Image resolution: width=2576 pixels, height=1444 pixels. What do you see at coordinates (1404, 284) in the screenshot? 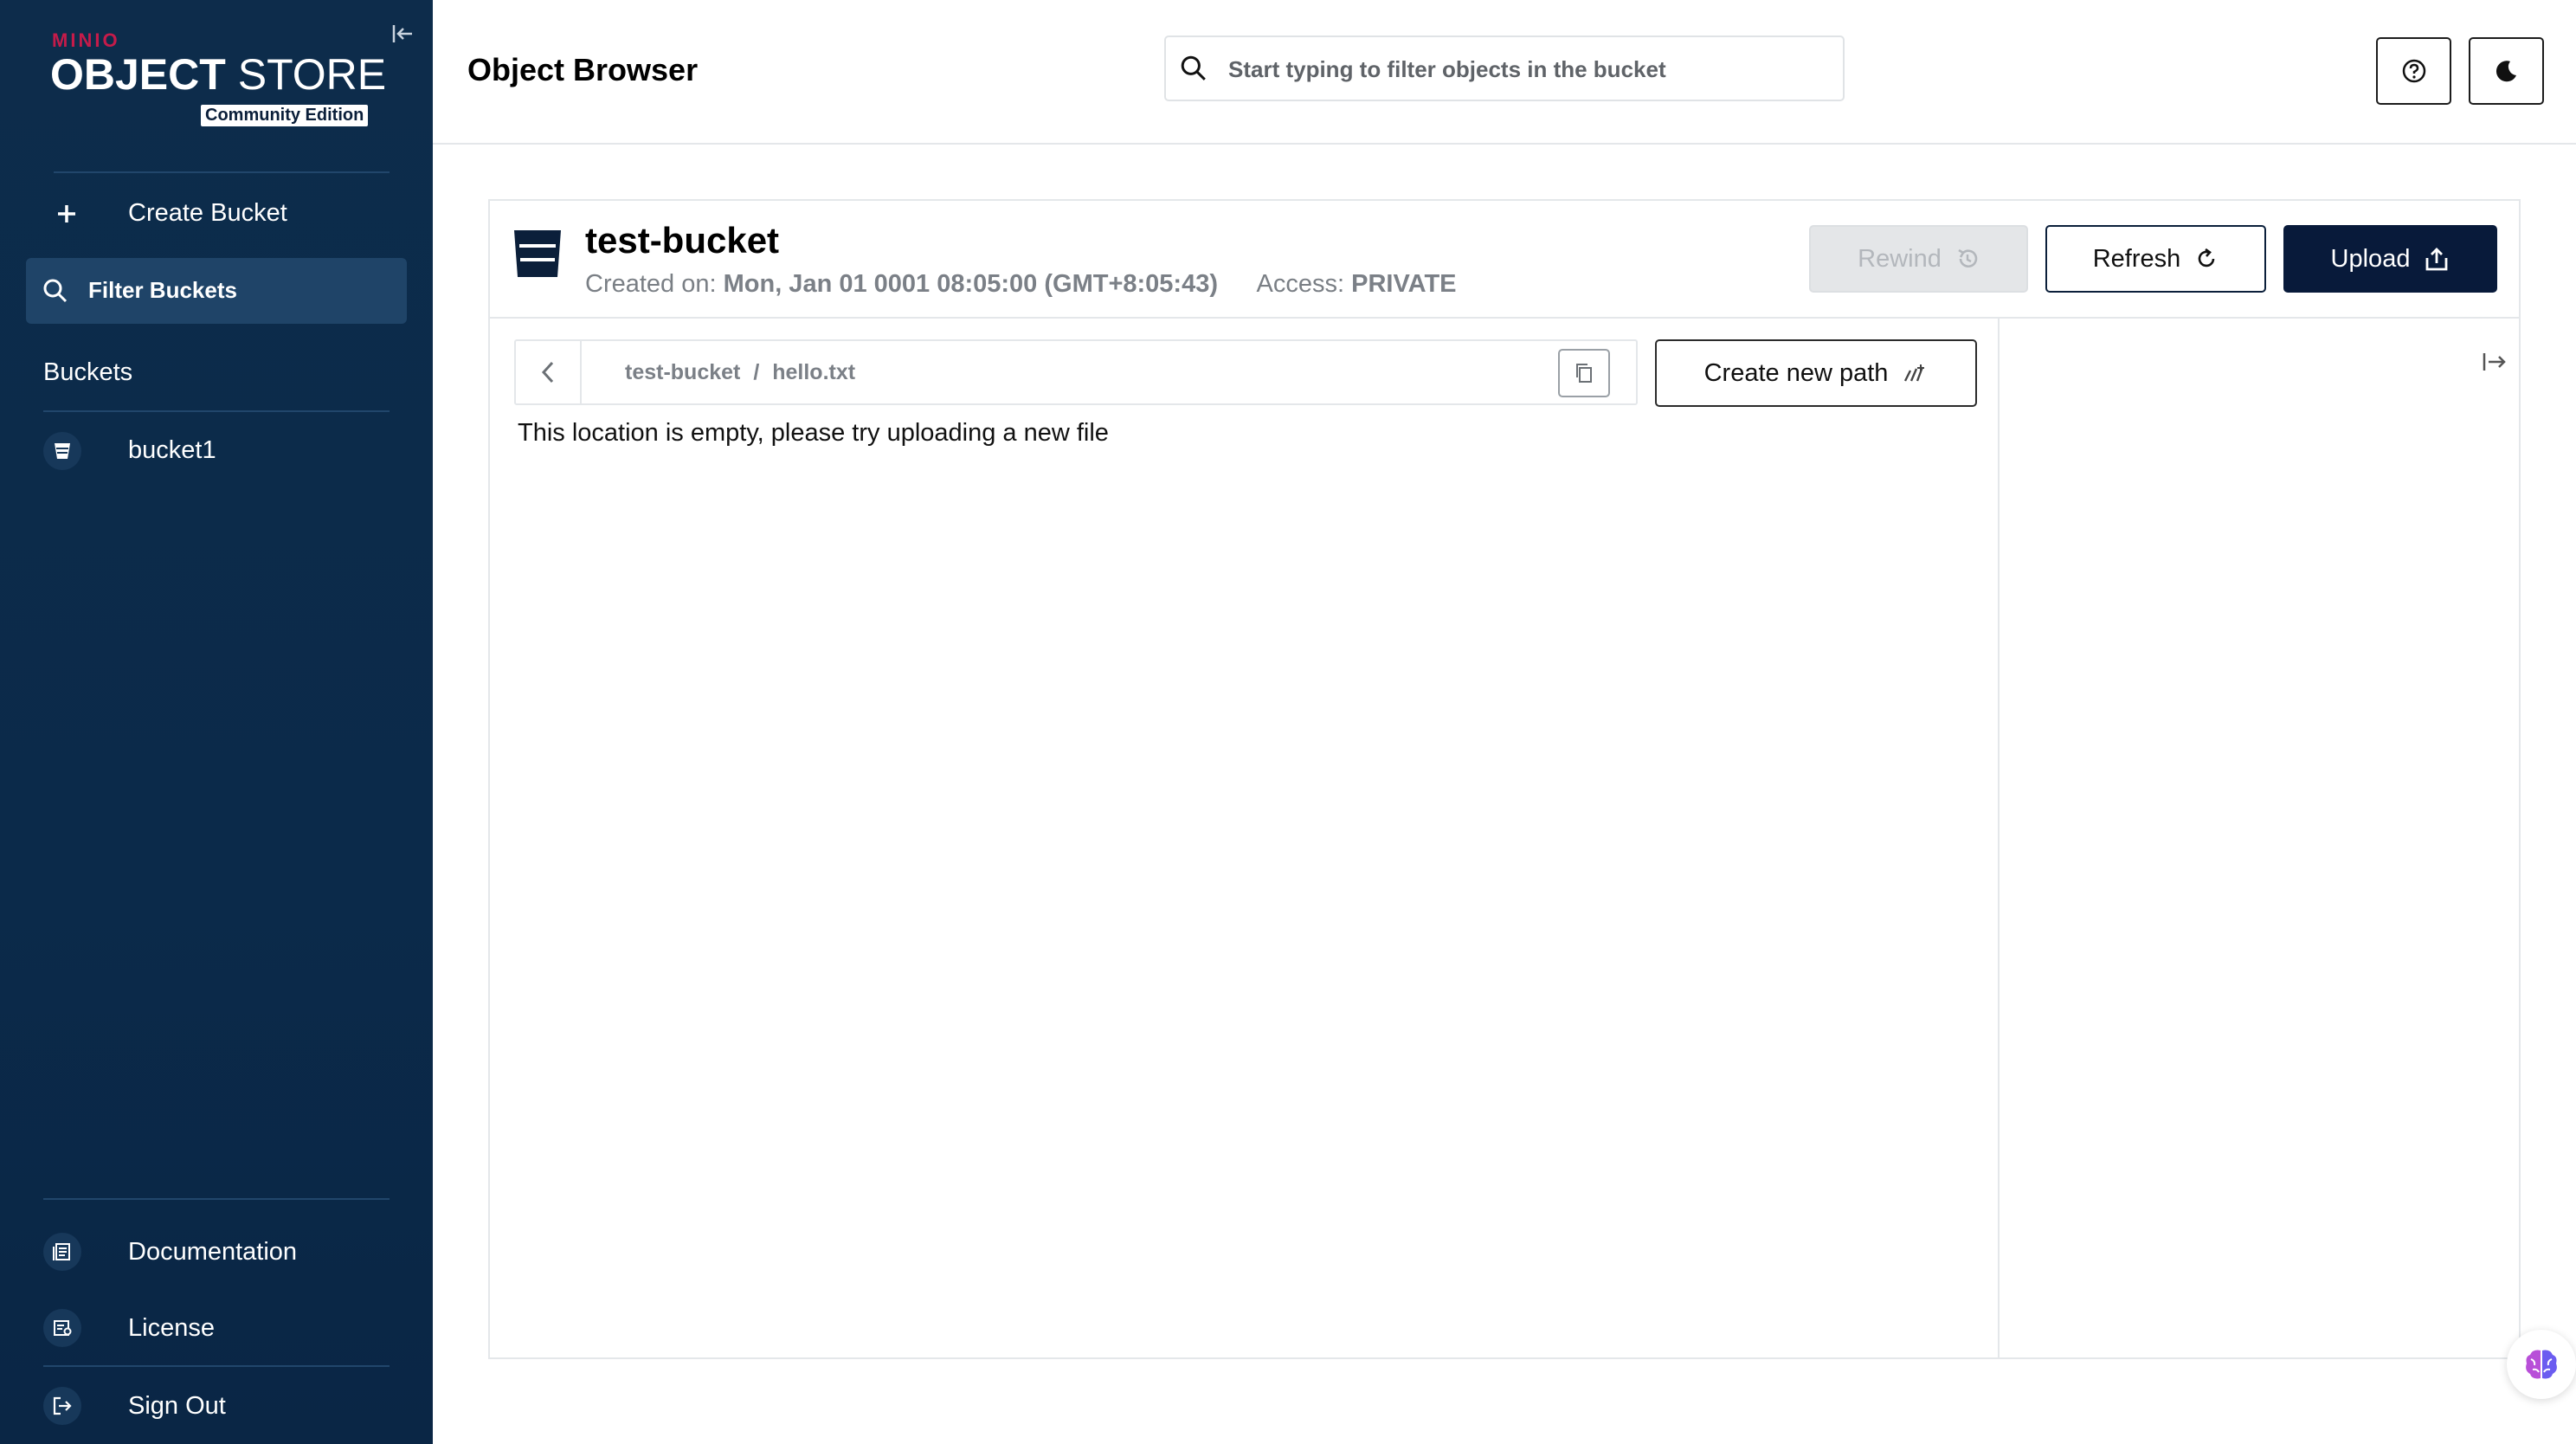
I see `access-value: PRIVATE` at bounding box center [1404, 284].